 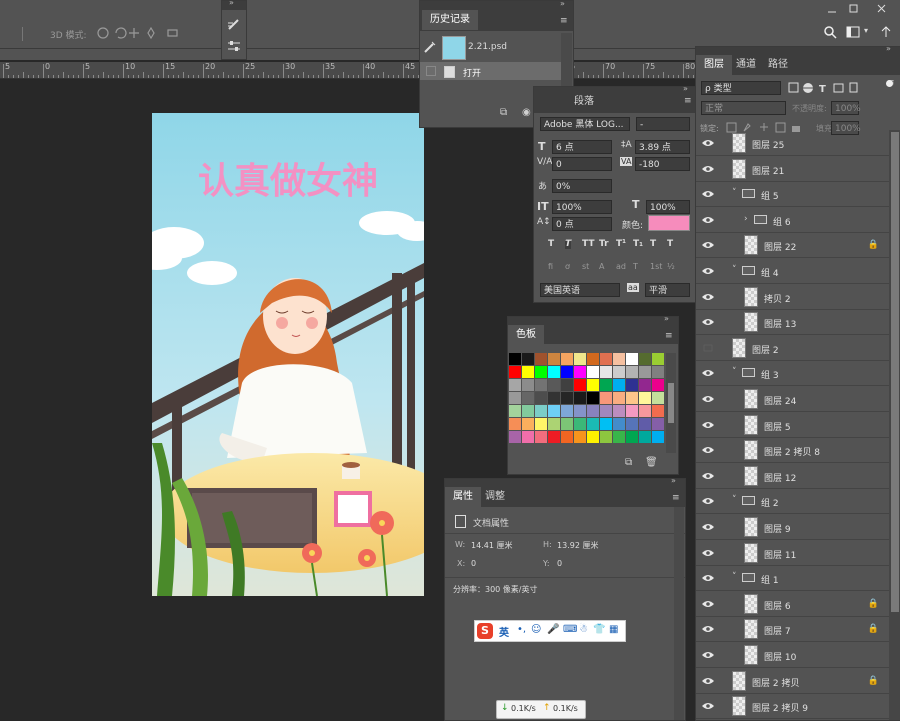 What do you see at coordinates (663, 124) in the screenshot?
I see `font-style-select: -` at bounding box center [663, 124].